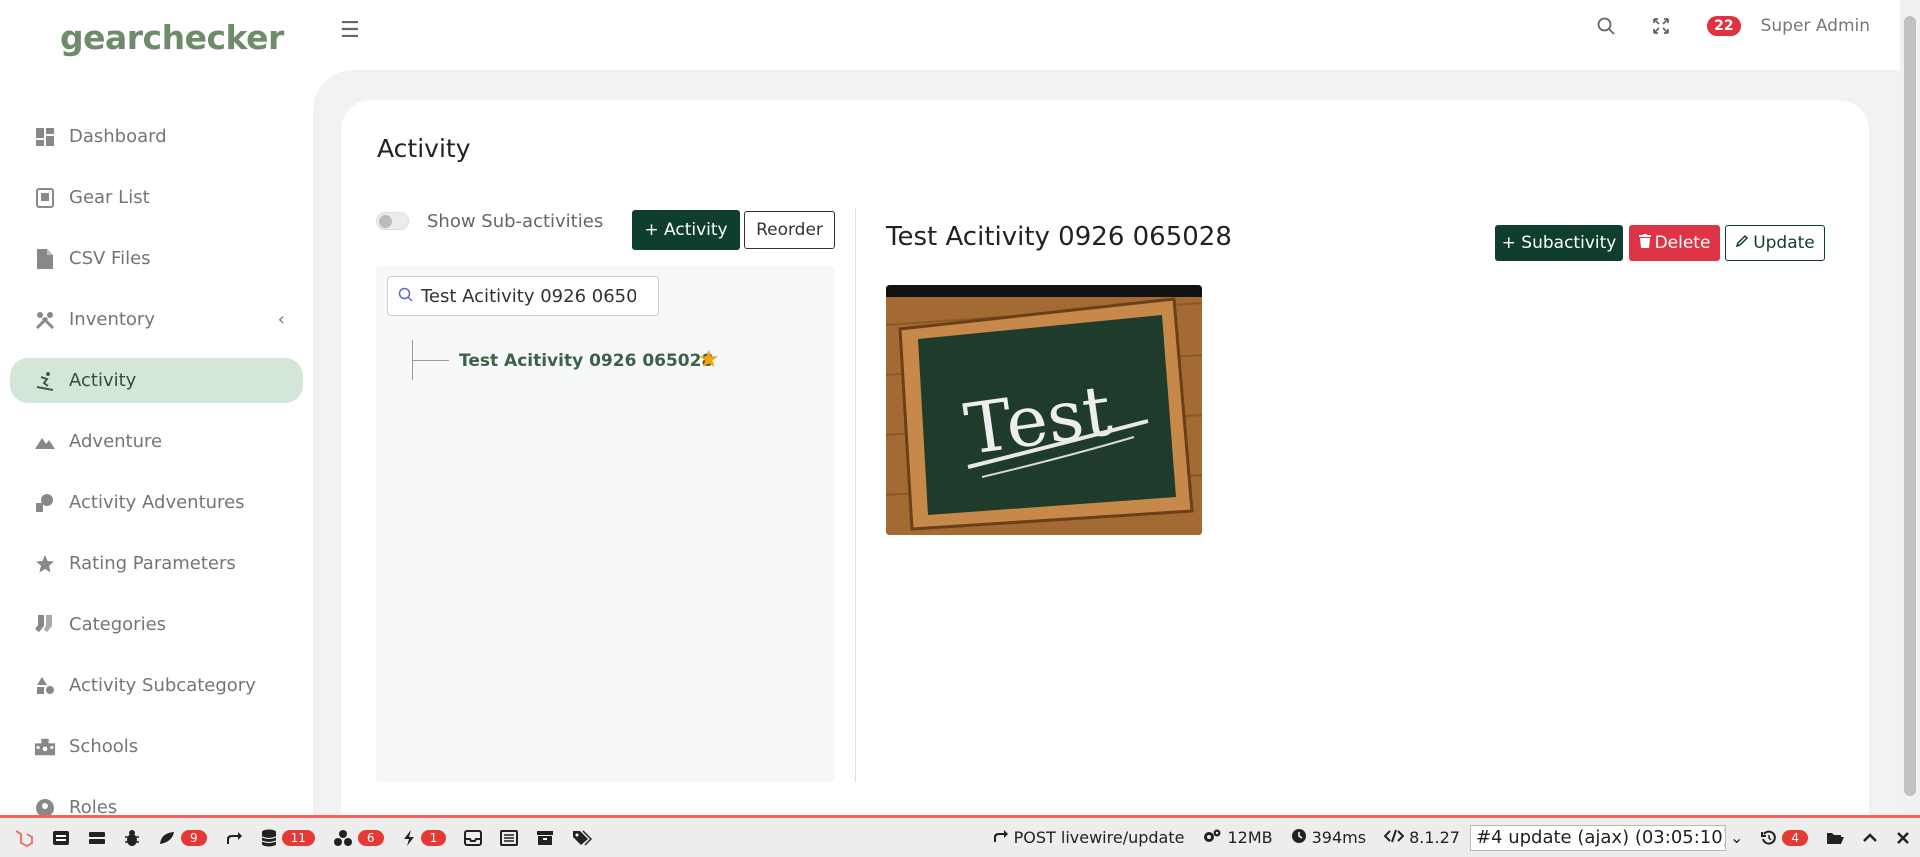 This screenshot has height=857, width=1920. Describe the element at coordinates (156, 197) in the screenshot. I see `sidebar-item-gear-list: Gear List` at that location.